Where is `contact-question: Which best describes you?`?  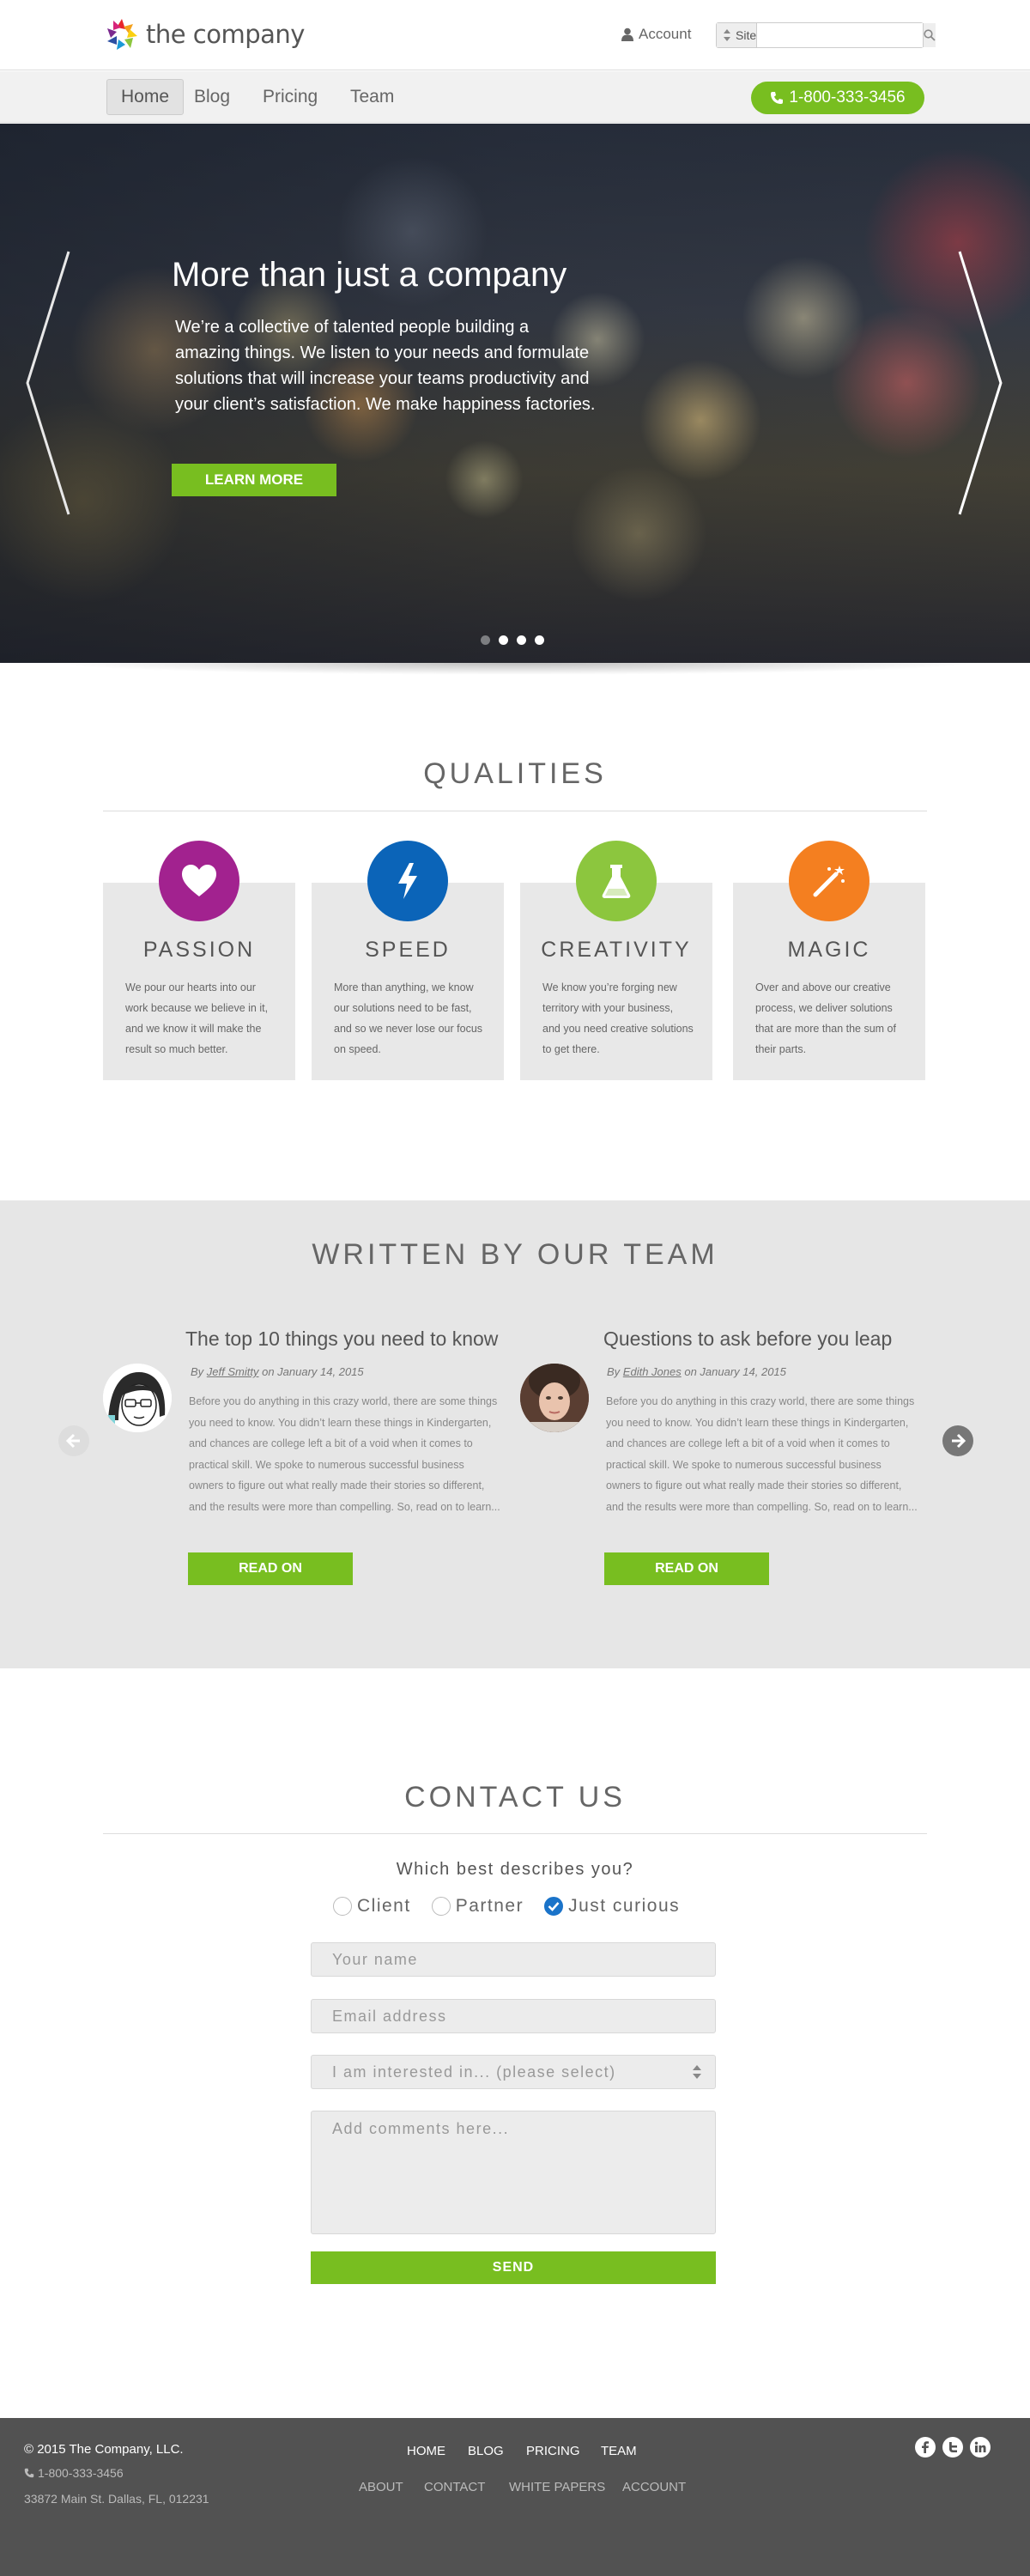
contact-question: Which best describes you? is located at coordinates (515, 1870).